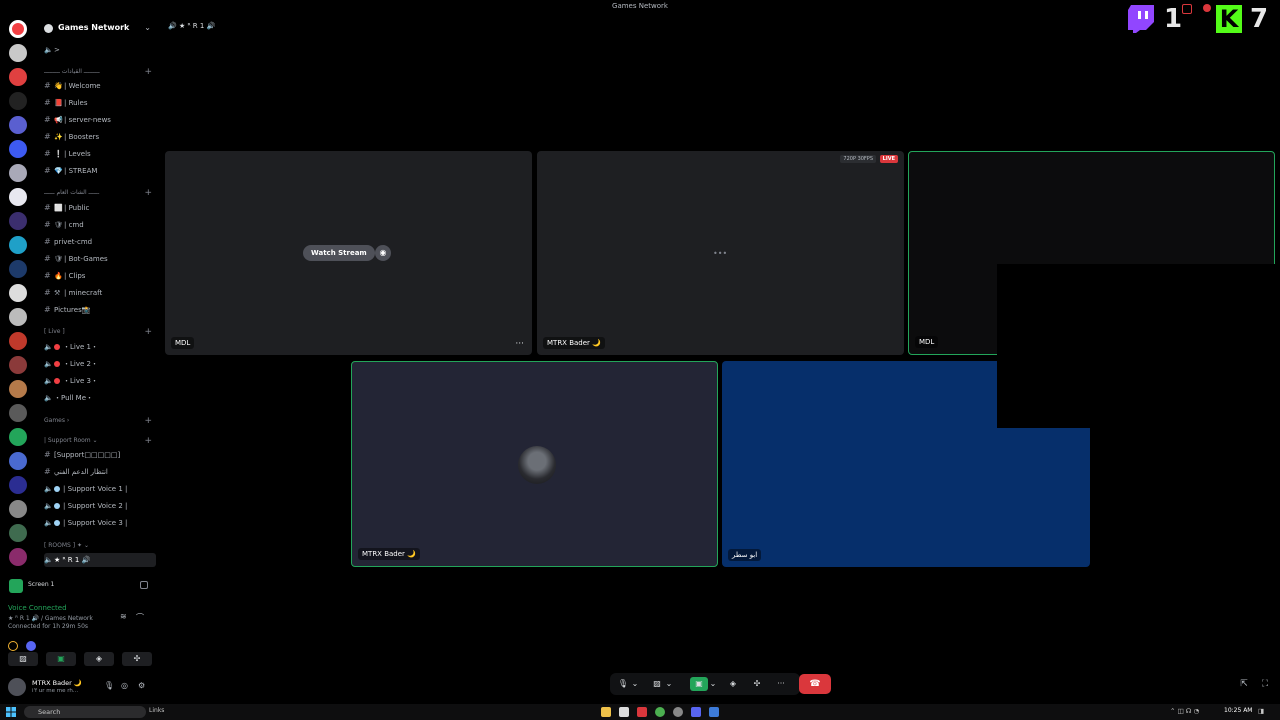 The image size is (1280, 720). Describe the element at coordinates (11, 712) in the screenshot. I see `windows-icon` at that location.